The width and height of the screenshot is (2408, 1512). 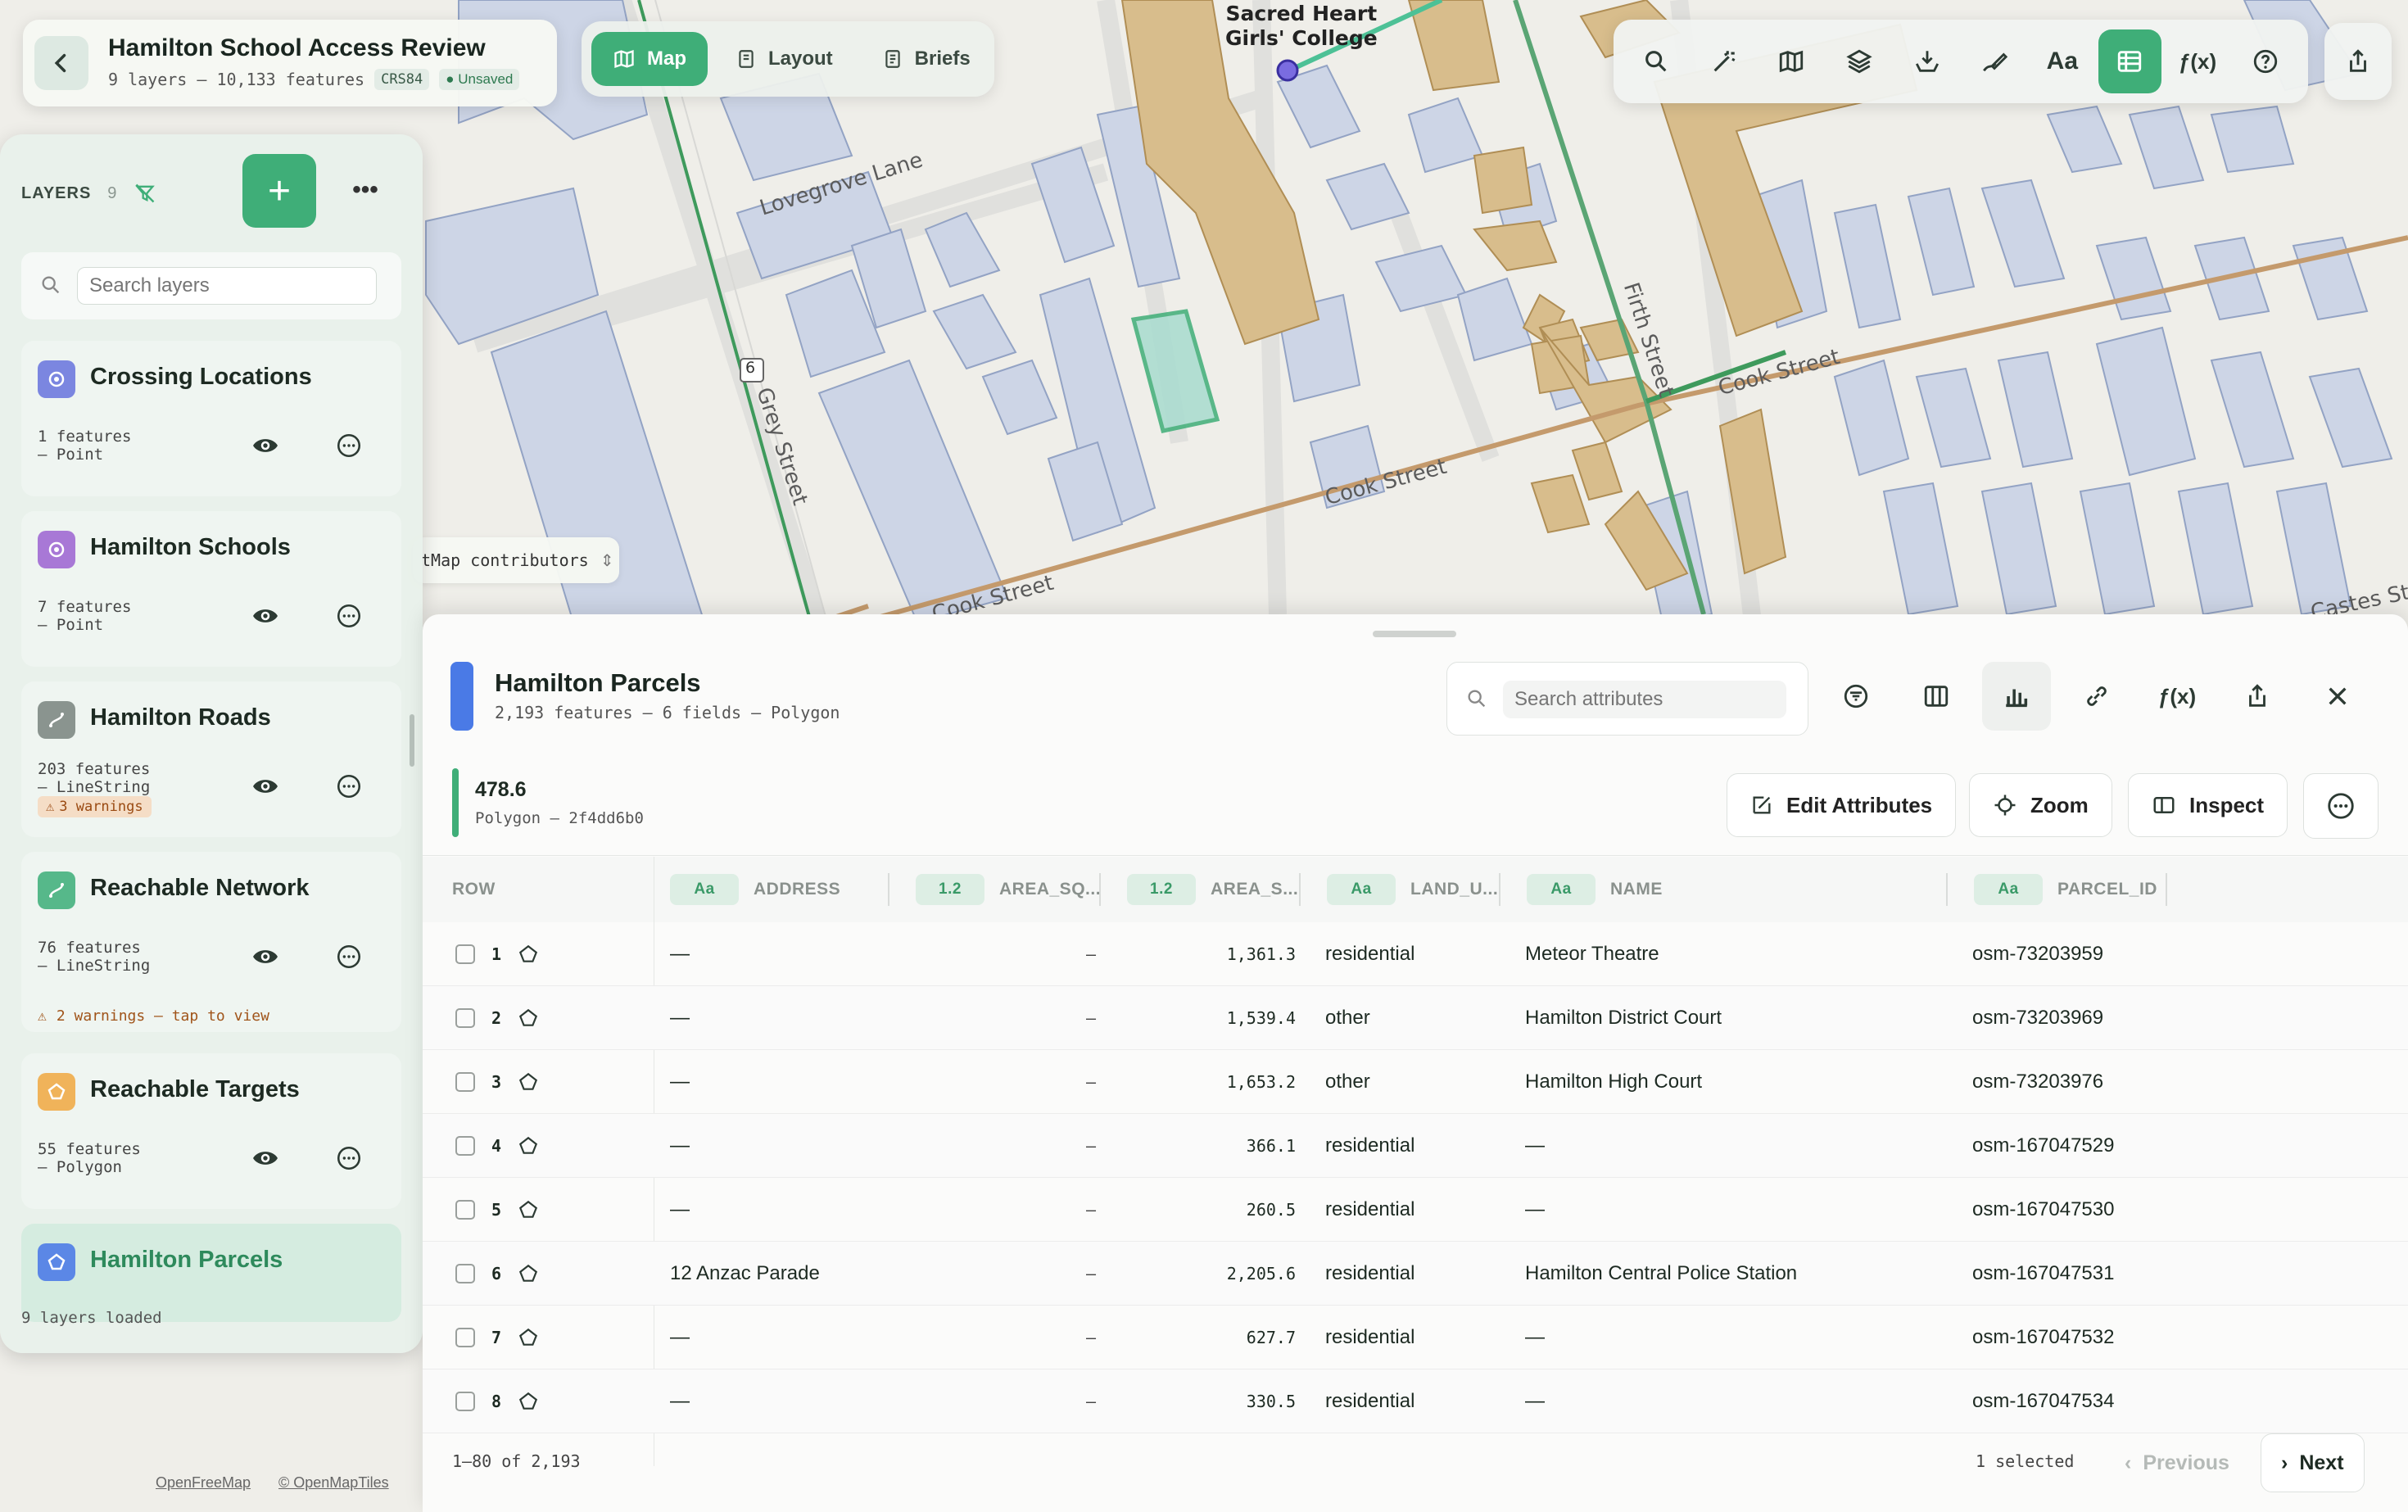 What do you see at coordinates (2062, 61) in the screenshot?
I see `labels-button: Aa` at bounding box center [2062, 61].